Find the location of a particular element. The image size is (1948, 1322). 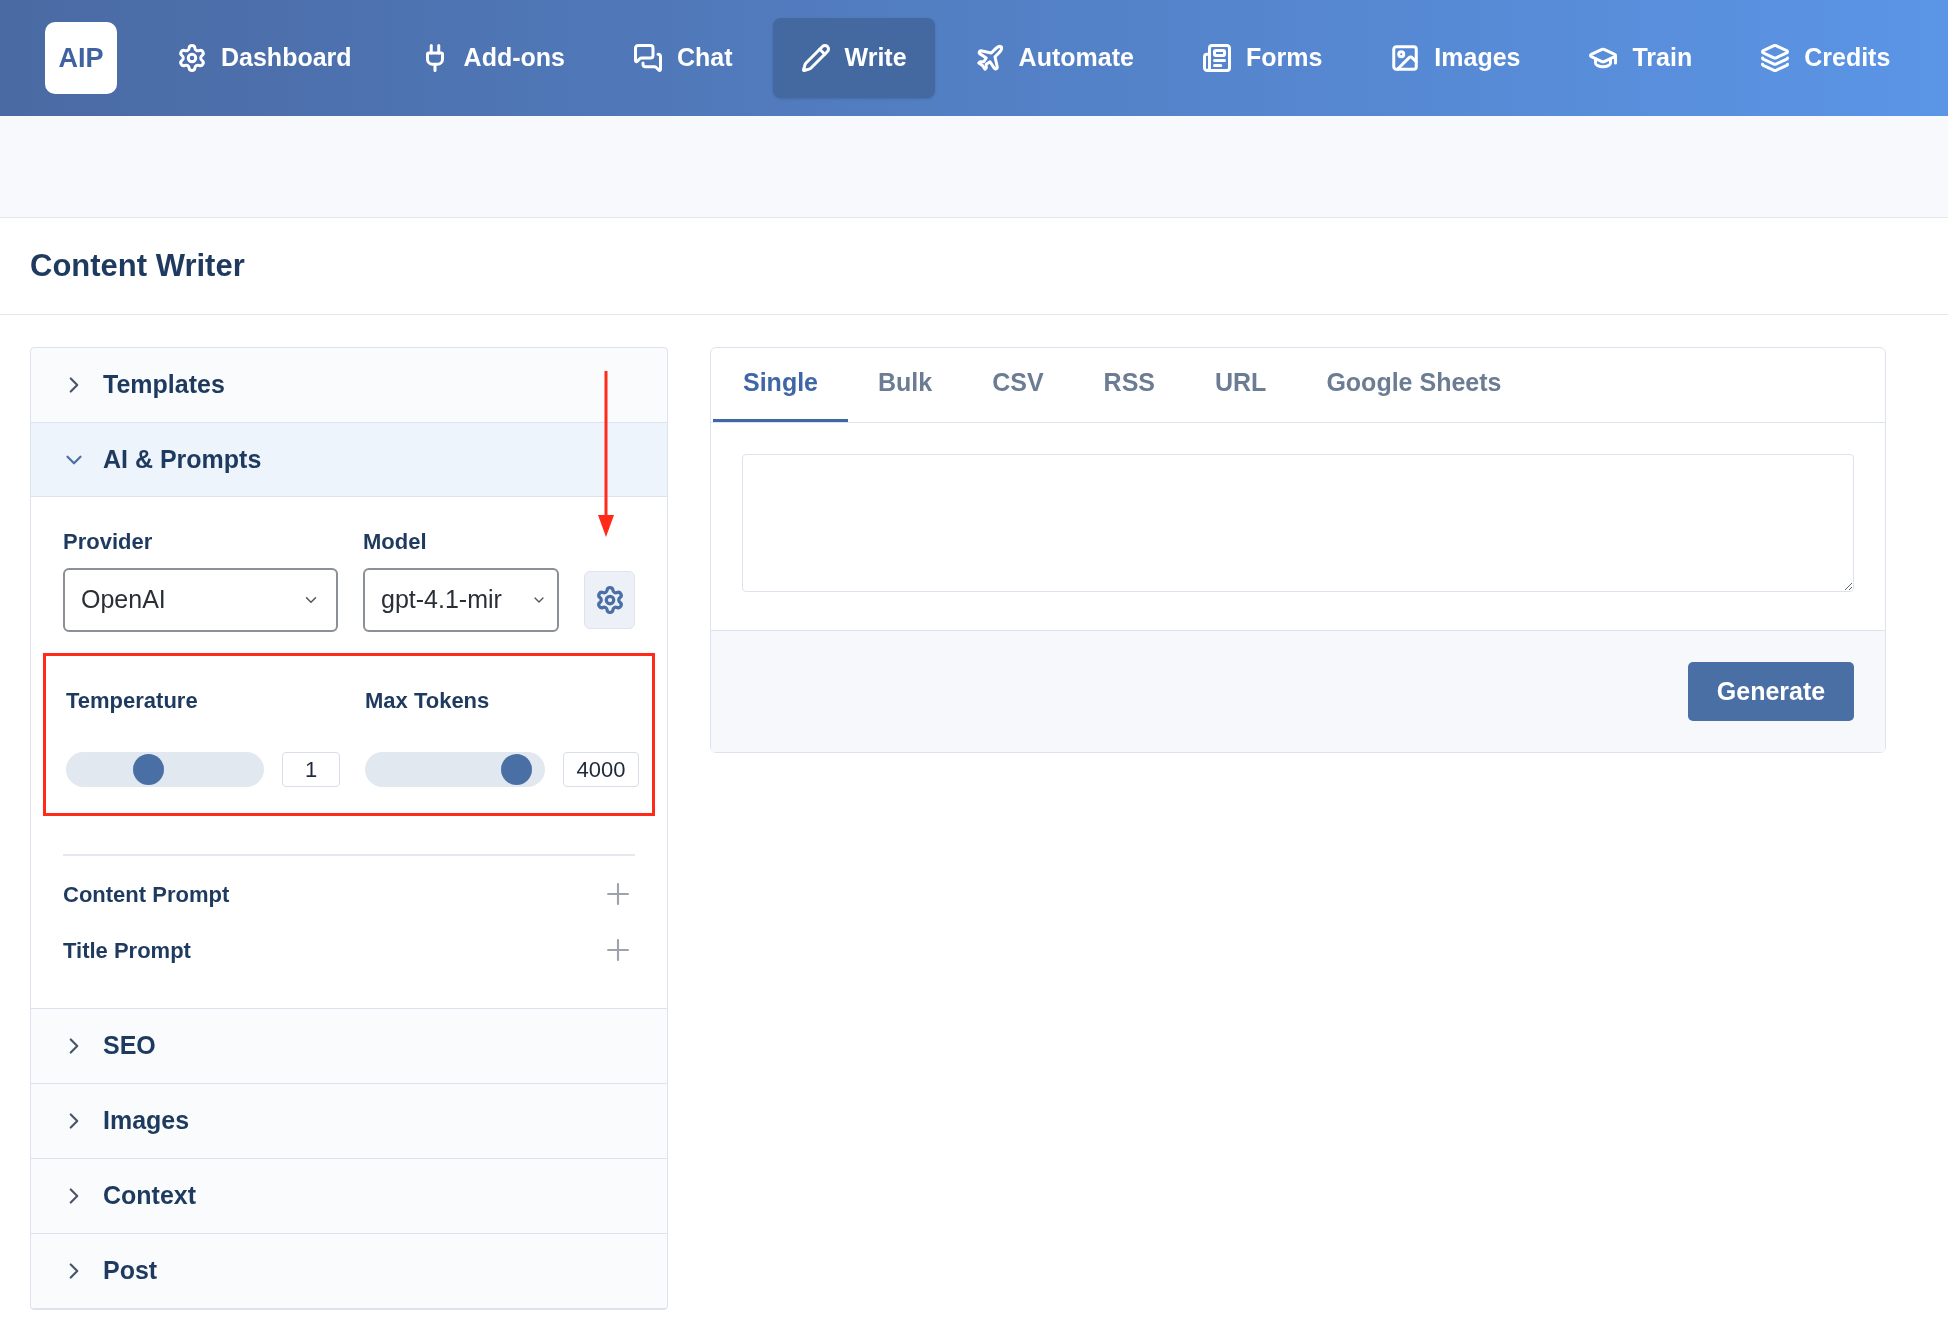

tab: CSV is located at coordinates (1018, 384).